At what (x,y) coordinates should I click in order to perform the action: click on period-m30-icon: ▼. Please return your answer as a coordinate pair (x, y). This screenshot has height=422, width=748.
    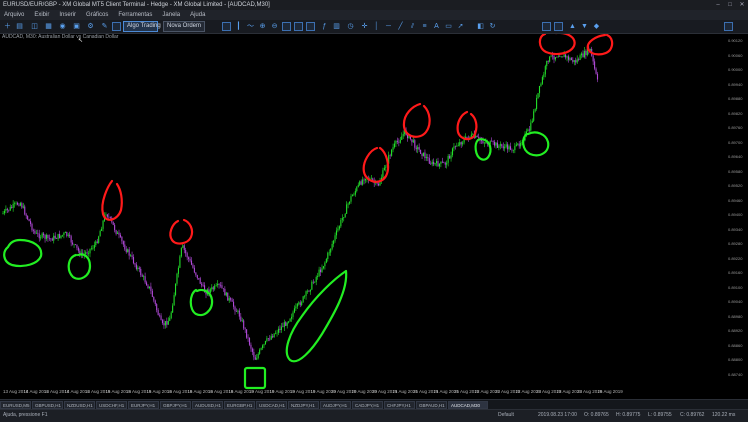
    Looking at the image, I should click on (584, 26).